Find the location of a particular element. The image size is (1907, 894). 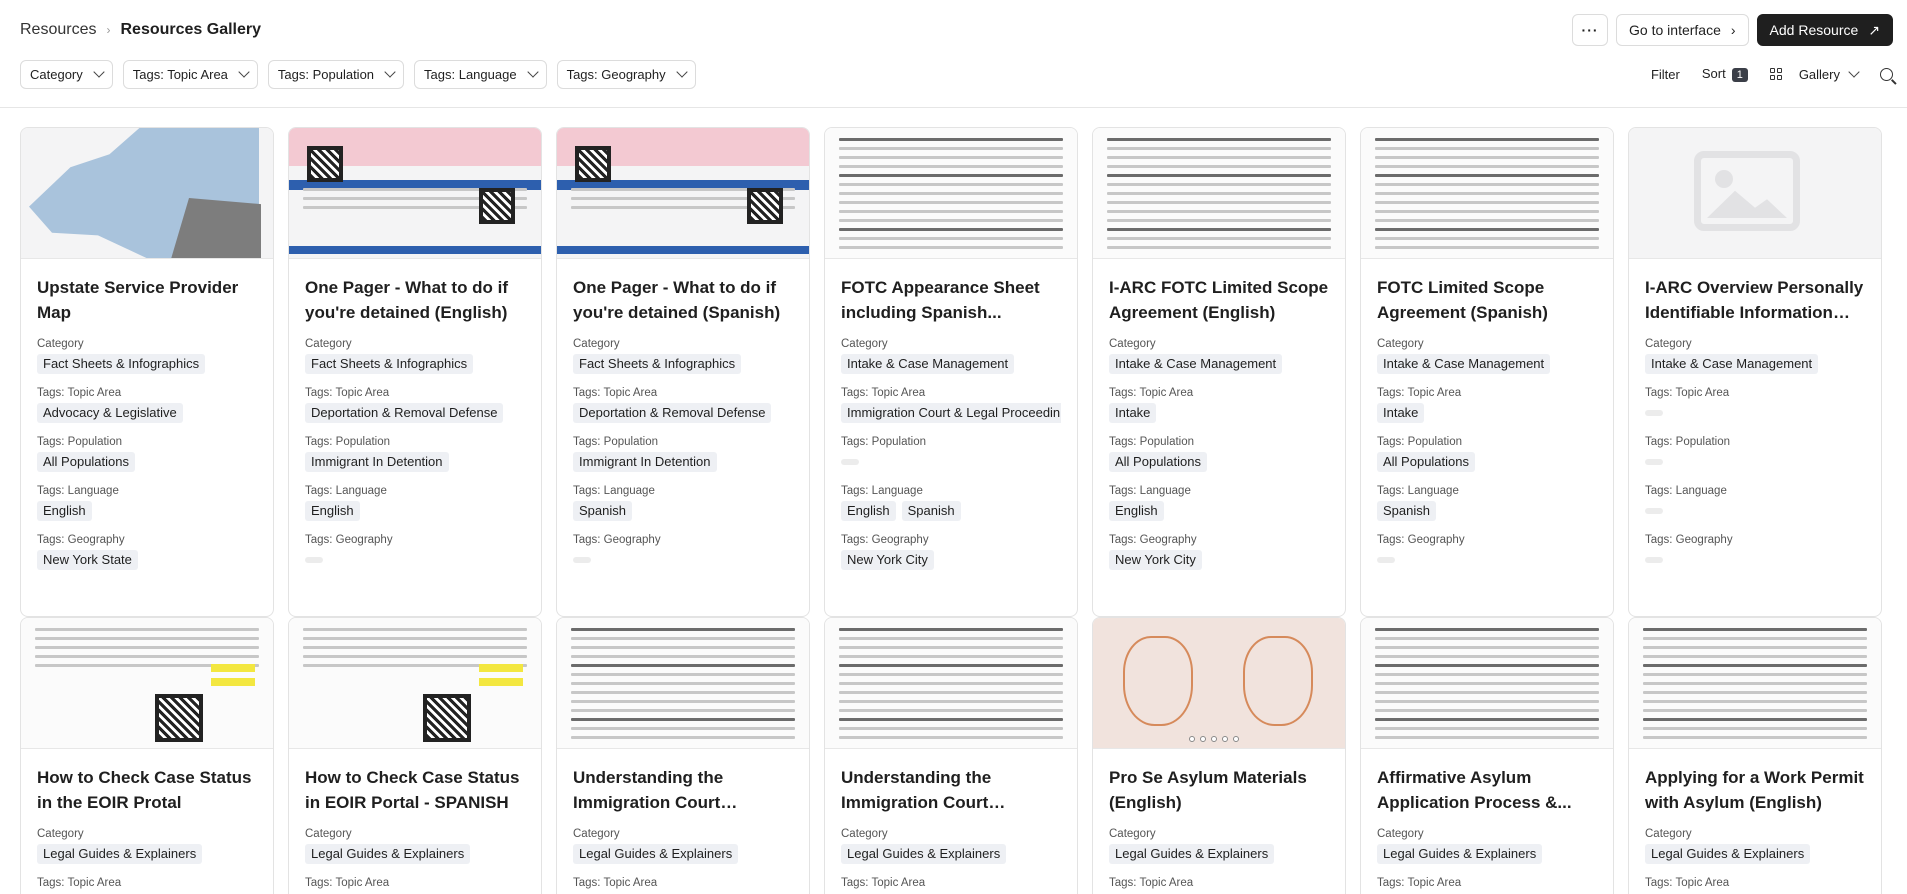

tag: Deportation & Removal Defense is located at coordinates (404, 413).